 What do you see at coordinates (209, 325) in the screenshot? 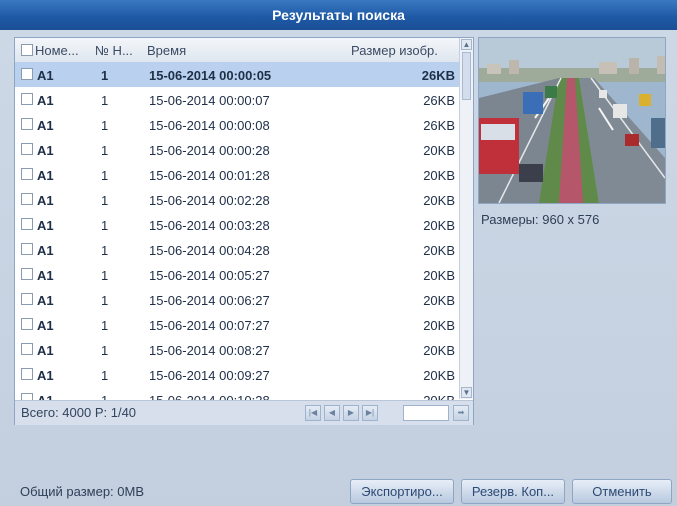
I see `cell-time: 15-06-2014 00:07:27` at bounding box center [209, 325].